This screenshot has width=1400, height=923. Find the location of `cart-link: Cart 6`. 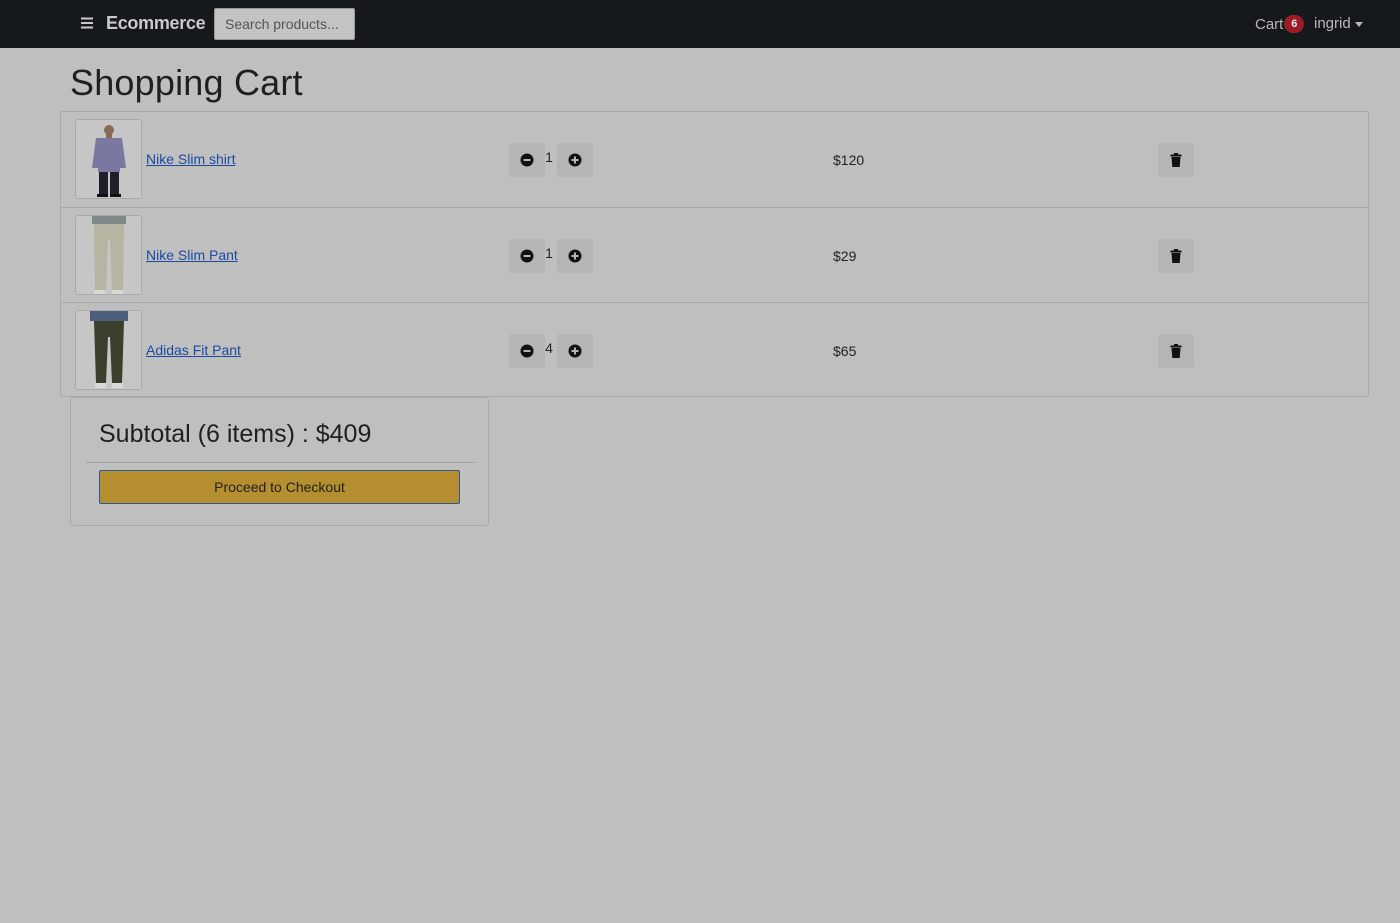

cart-link: Cart 6 is located at coordinates (1280, 24).